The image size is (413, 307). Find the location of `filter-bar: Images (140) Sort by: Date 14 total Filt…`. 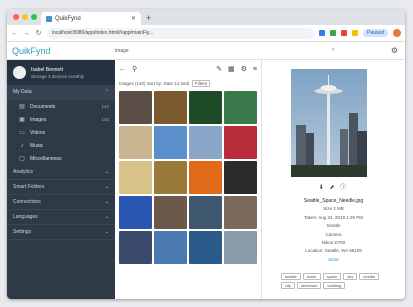

filter-bar: Images (140) Sort by: Date 14 total Filt… is located at coordinates (188, 83).